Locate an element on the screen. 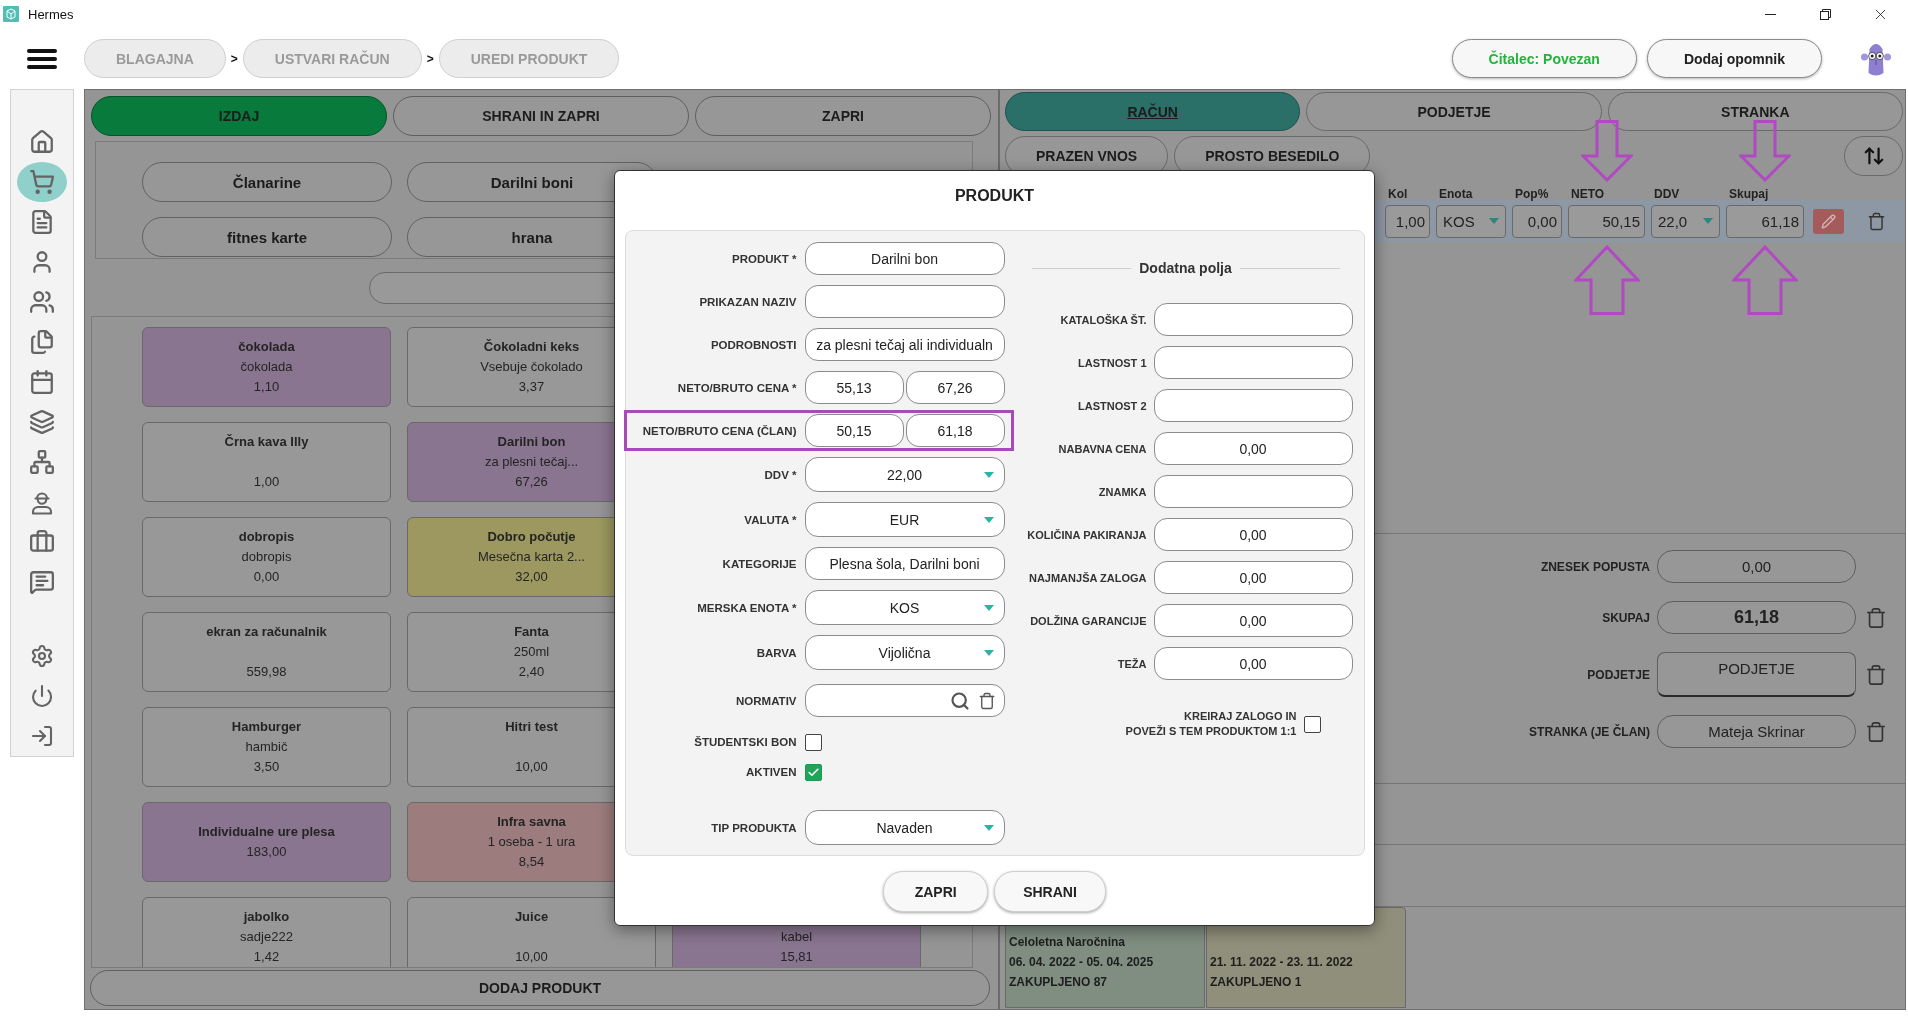  menu-icon is located at coordinates (42, 58).